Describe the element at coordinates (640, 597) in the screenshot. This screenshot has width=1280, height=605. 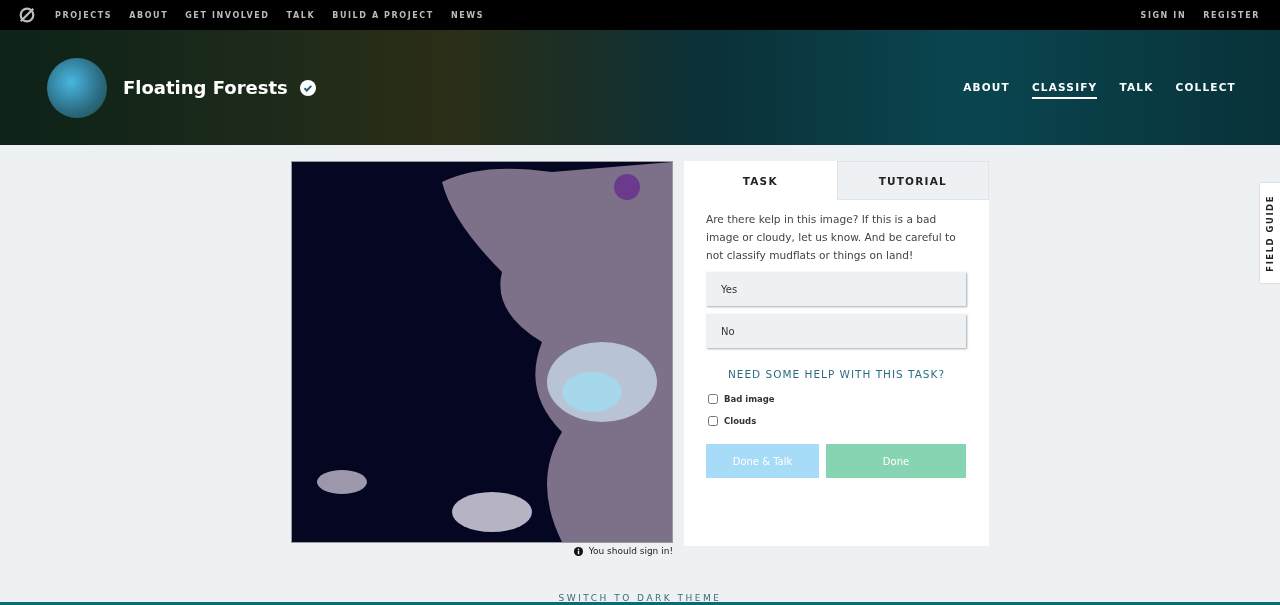
I see `theme-toggle-link: SWITCH TO DARK THEME` at that location.